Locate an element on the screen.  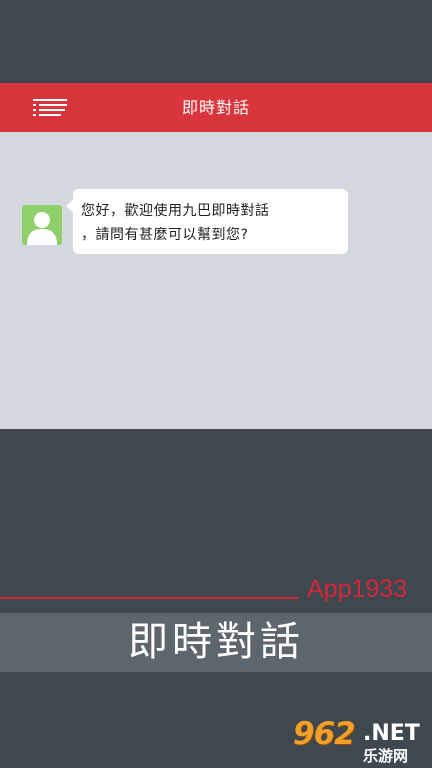
watermark-logo: 962 .NET 乐游网 is located at coordinates (360, 741).